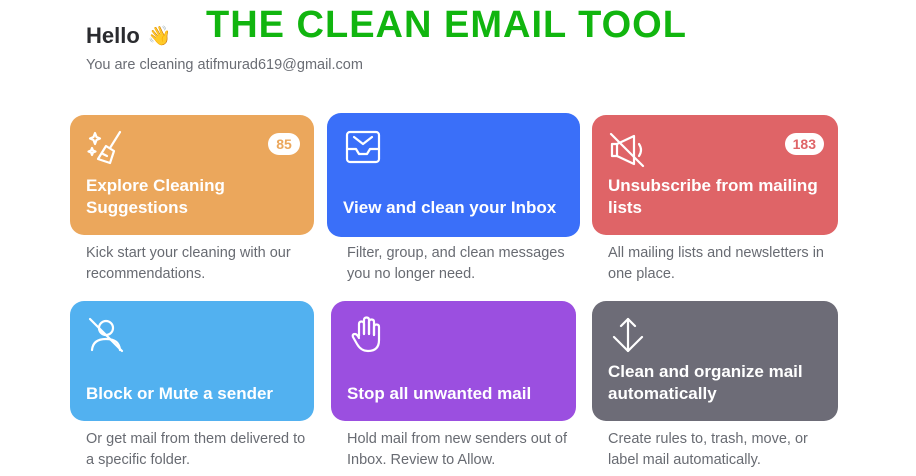 This screenshot has width=916, height=476. I want to click on greeting-heading: Hello 👋, so click(128, 36).